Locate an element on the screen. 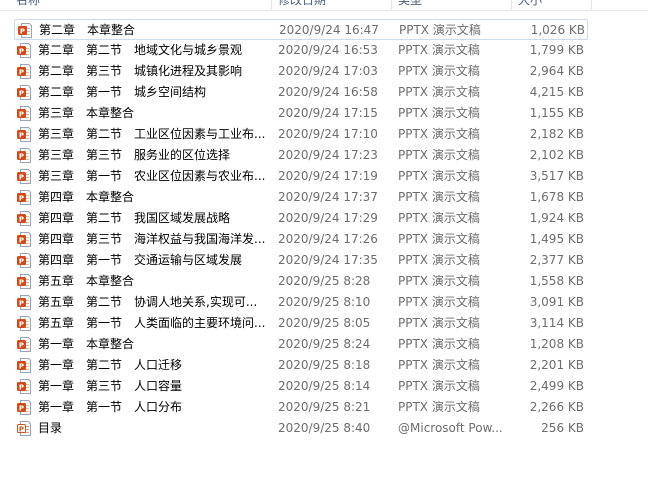  file-size: 1,924 KB is located at coordinates (556, 218).